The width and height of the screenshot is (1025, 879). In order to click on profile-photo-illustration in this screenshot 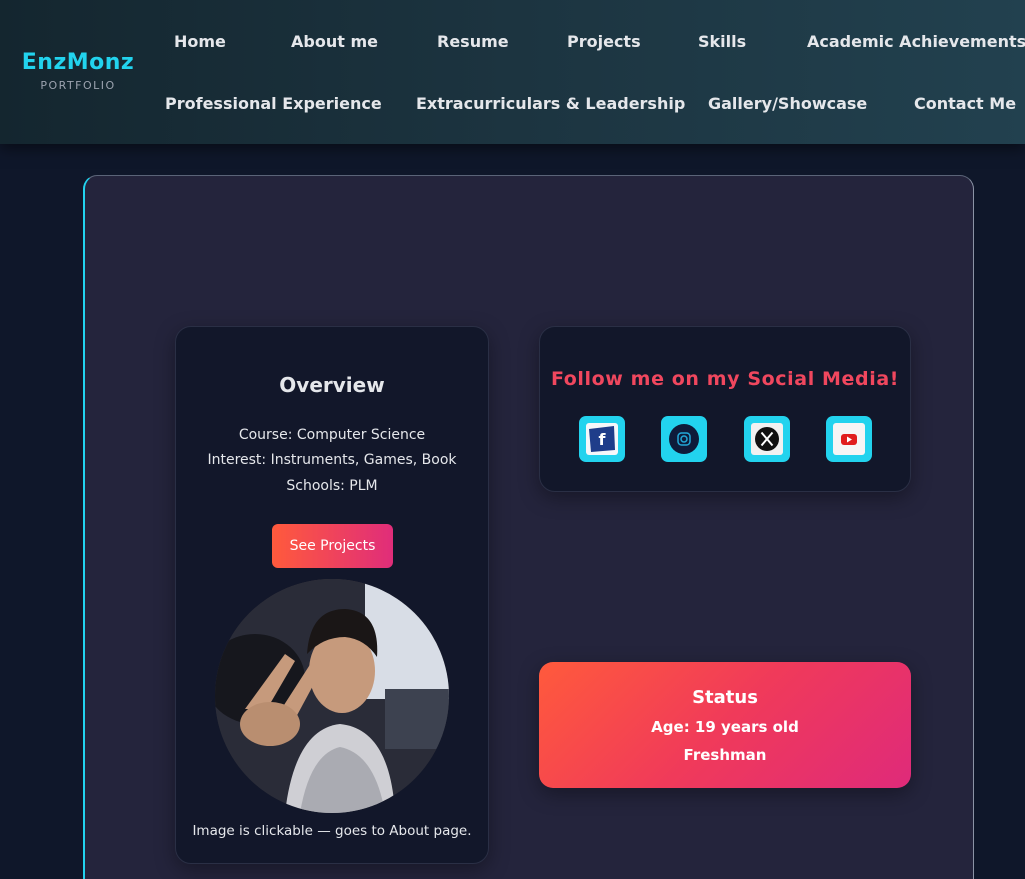, I will do `click(332, 696)`.